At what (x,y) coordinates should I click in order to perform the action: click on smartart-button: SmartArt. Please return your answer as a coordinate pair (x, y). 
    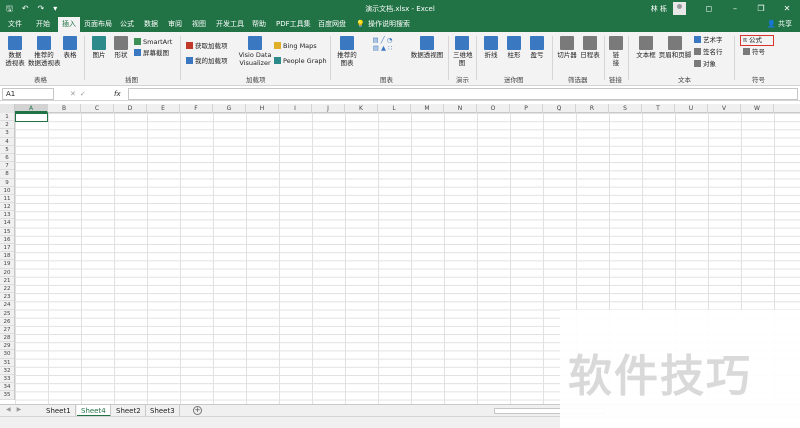
    Looking at the image, I should click on (153, 42).